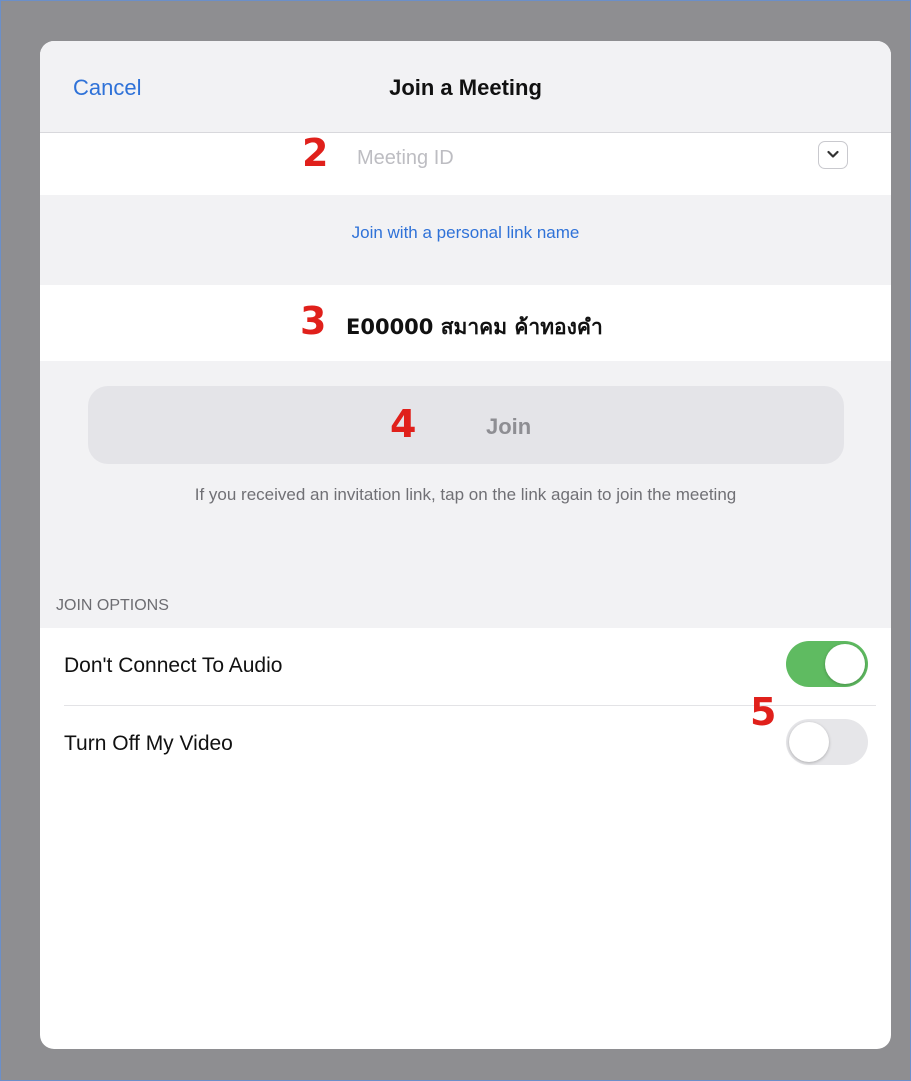 The image size is (911, 1081). I want to click on step-marker-4: 4, so click(403, 424).